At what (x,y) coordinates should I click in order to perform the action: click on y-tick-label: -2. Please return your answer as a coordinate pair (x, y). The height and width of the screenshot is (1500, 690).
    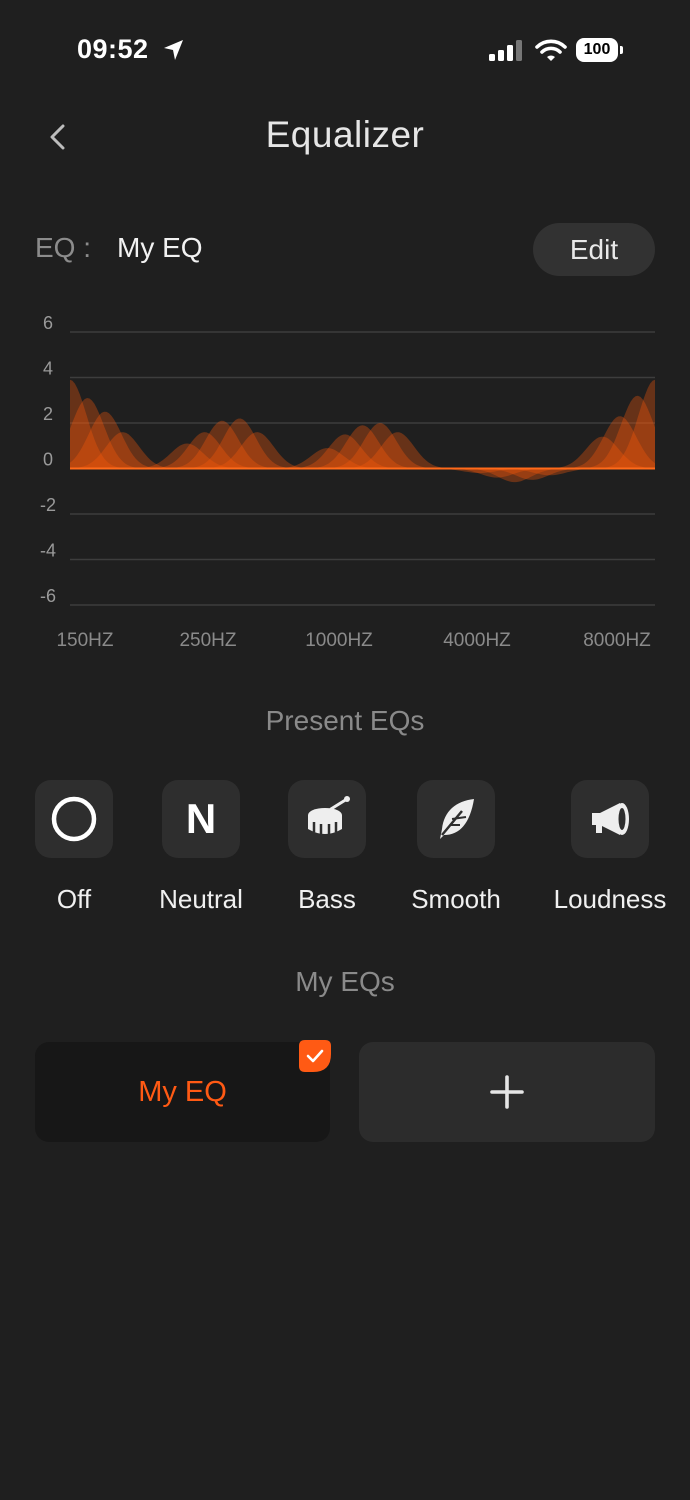
    Looking at the image, I should click on (48, 505).